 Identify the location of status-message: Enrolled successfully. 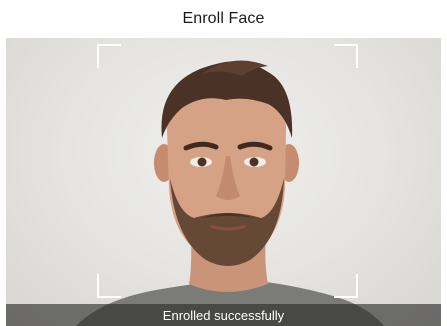
(223, 315).